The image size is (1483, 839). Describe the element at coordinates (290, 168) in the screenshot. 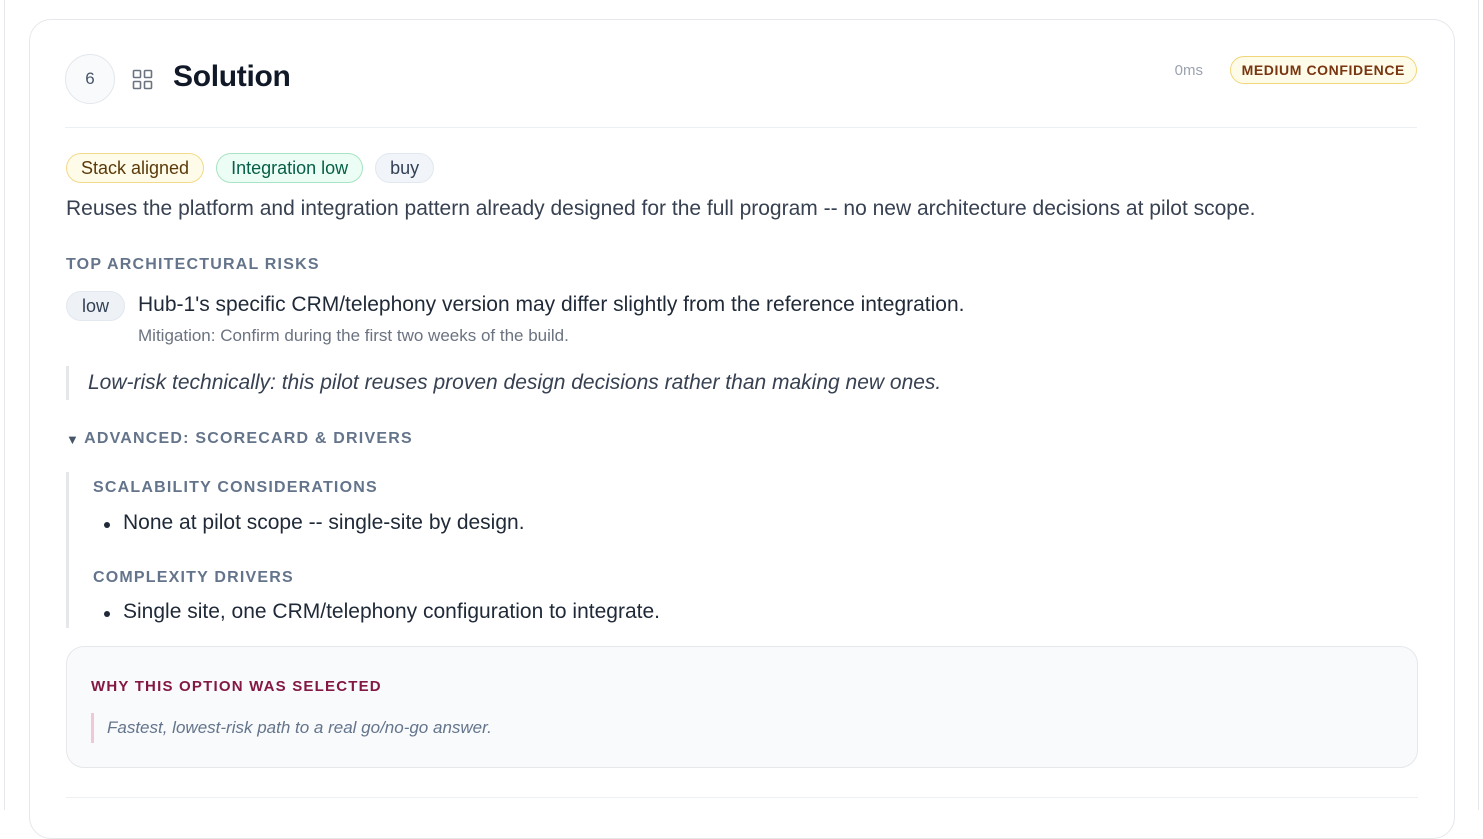

I see `tag-integration-low: Integration low` at that location.